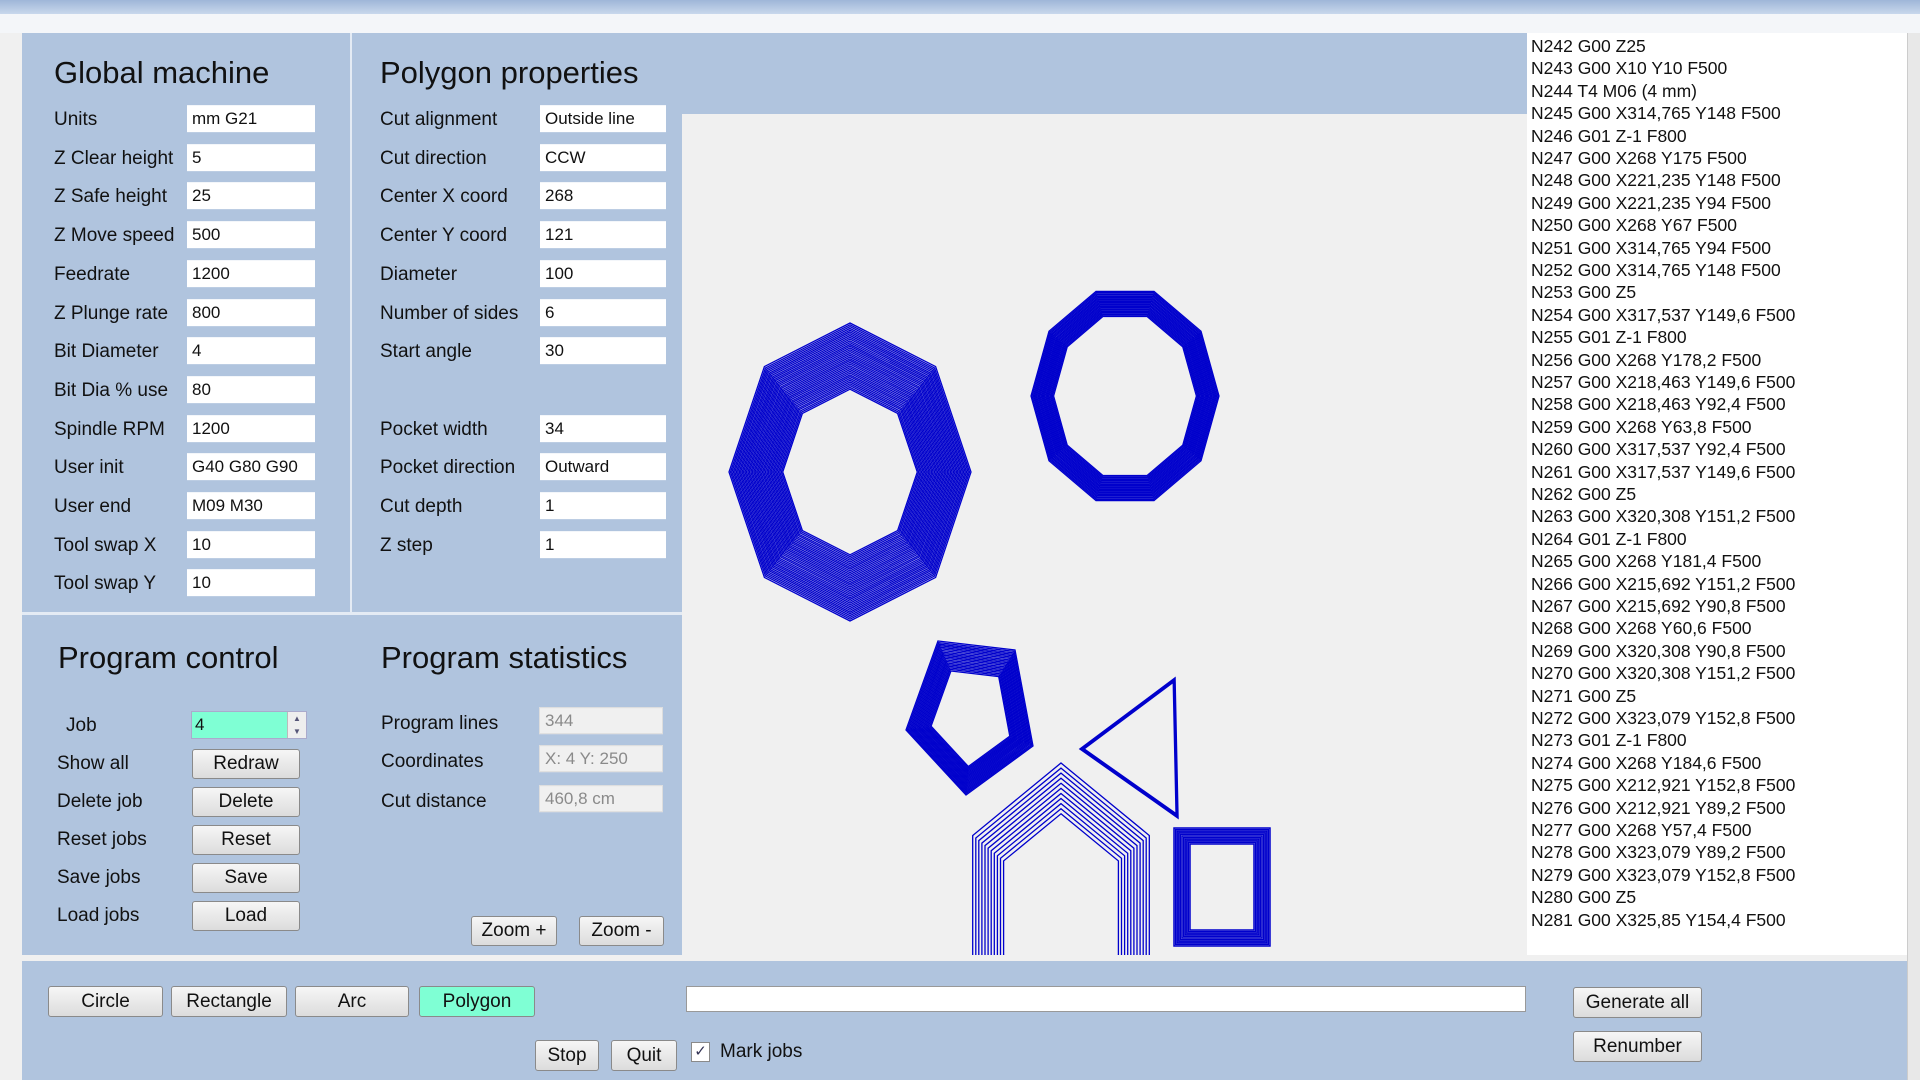 This screenshot has width=1920, height=1080. Describe the element at coordinates (1658, 808) in the screenshot. I see `gcode-line: N276 G00 X212,921 Y89,2 F500` at that location.